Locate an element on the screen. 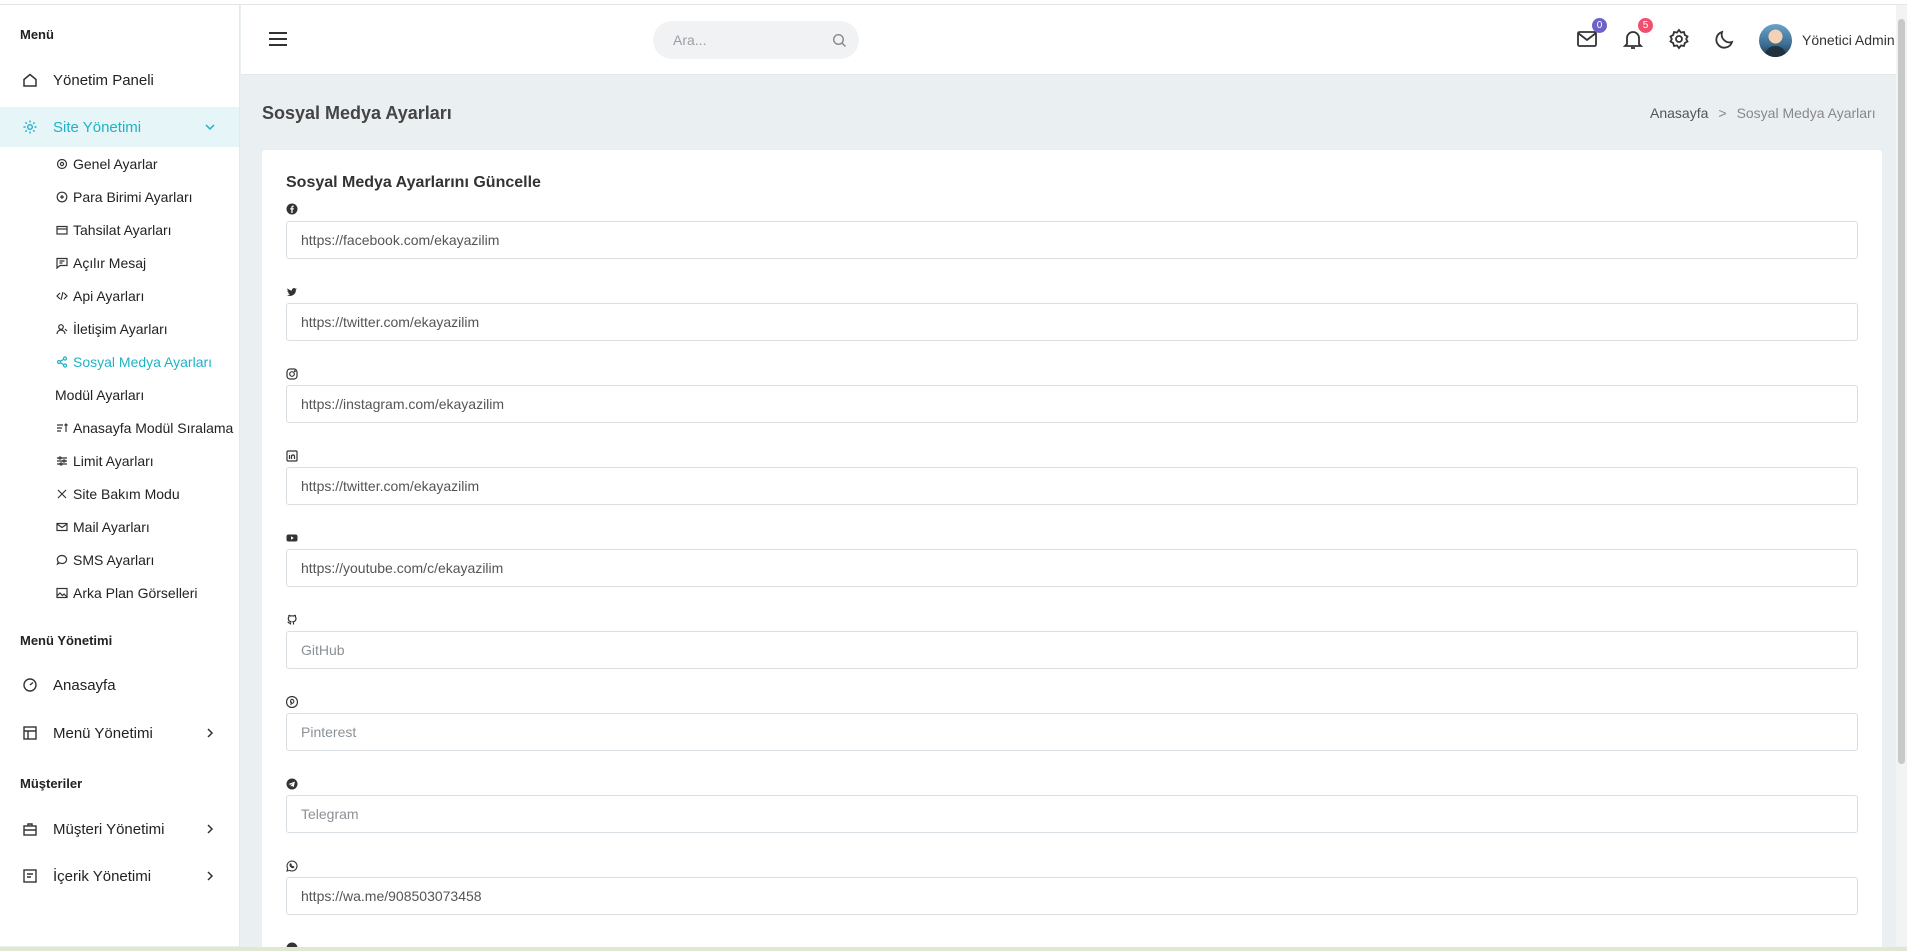  youtube-url-input is located at coordinates (1072, 568).